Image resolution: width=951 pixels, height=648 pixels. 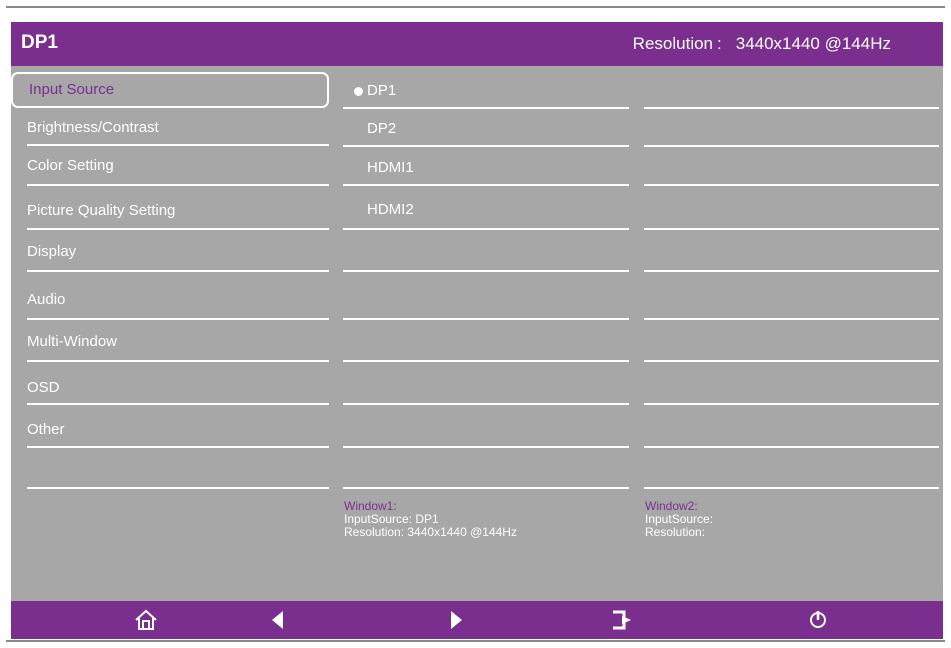 I want to click on menu-item-label: Input Source, so click(x=72, y=89).